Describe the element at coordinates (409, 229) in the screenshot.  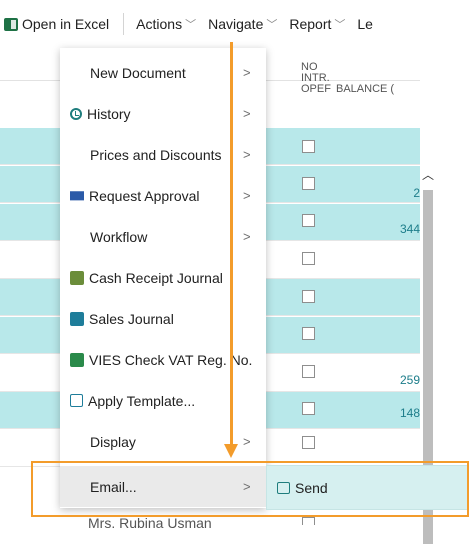
I see `balance-value: 344` at that location.